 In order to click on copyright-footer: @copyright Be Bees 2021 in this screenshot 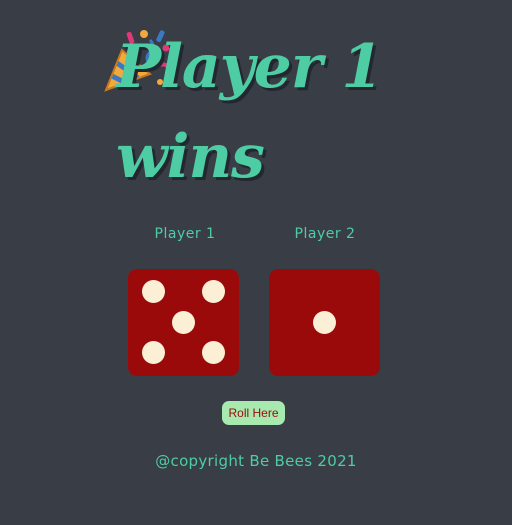, I will do `click(256, 461)`.